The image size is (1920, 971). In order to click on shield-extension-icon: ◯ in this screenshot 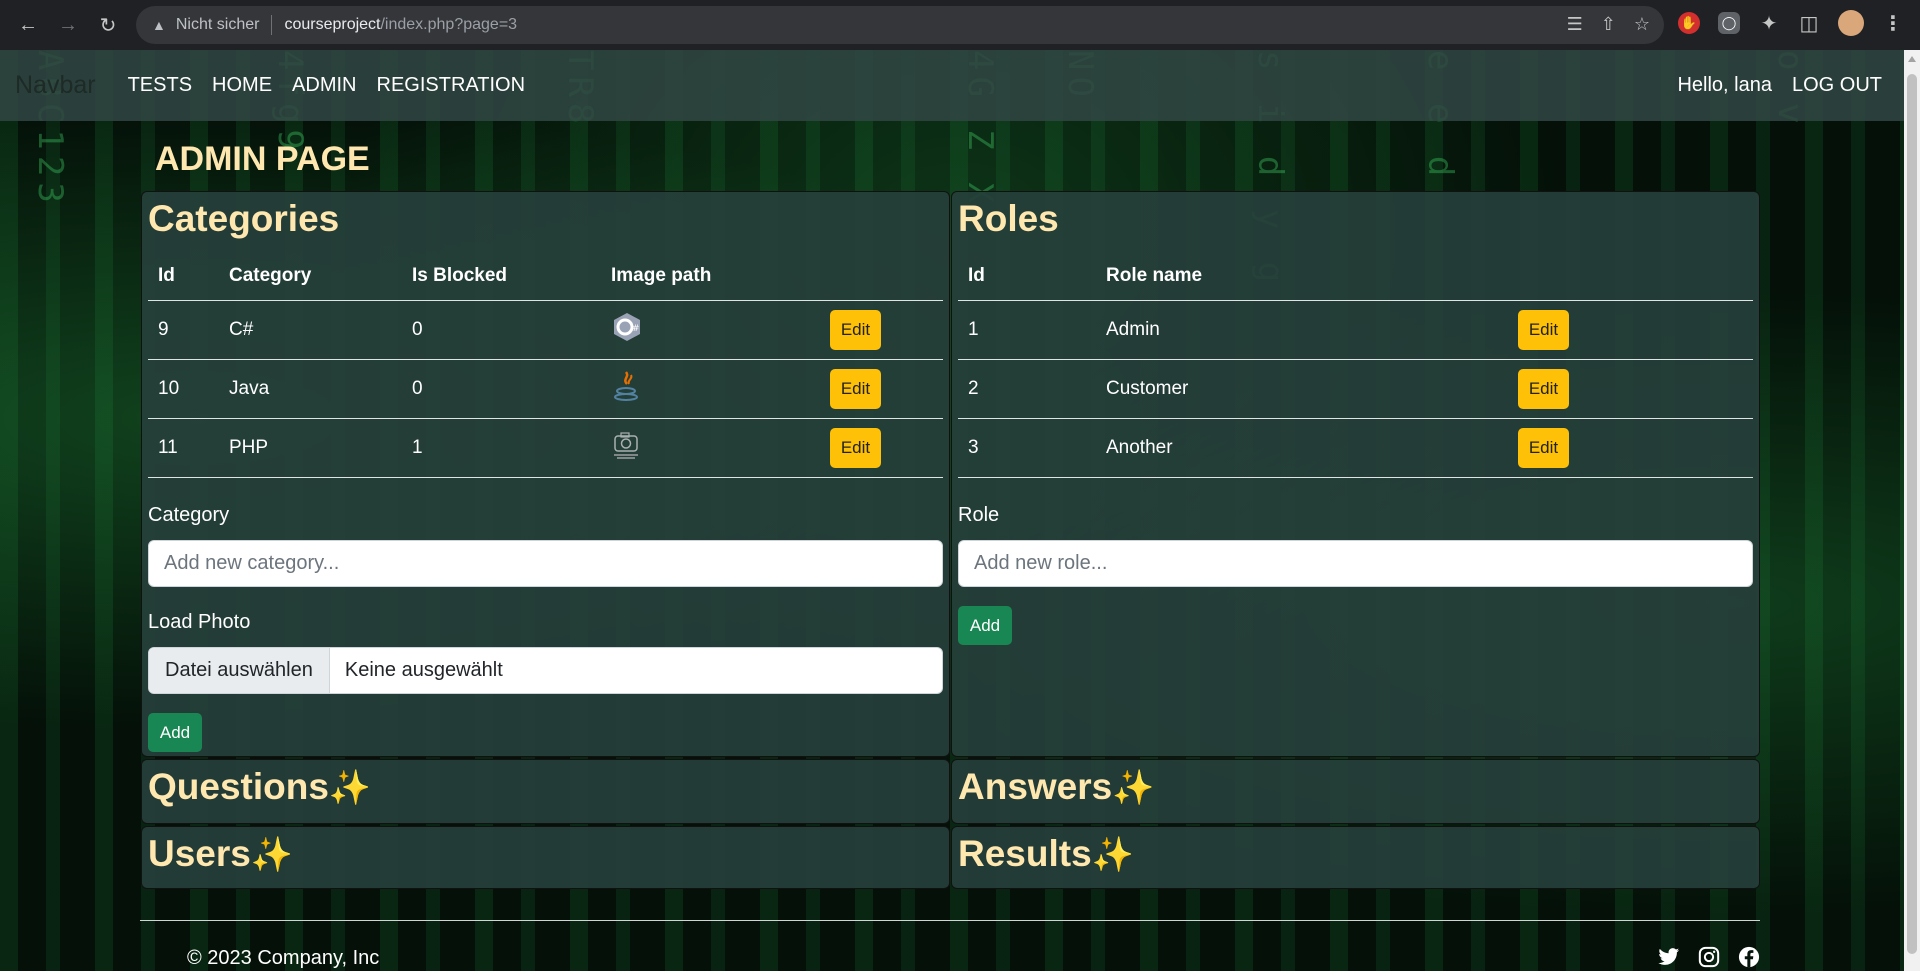, I will do `click(1729, 23)`.